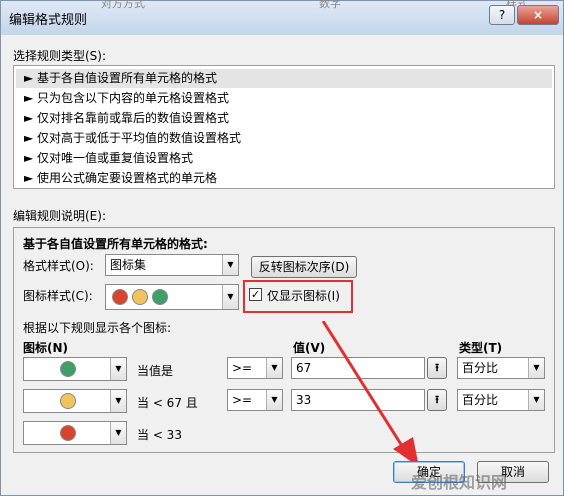  Describe the element at coordinates (126, 118) in the screenshot. I see `rule-type-item: ► 仅对排名靠前或靠后的数值设置格式` at that location.